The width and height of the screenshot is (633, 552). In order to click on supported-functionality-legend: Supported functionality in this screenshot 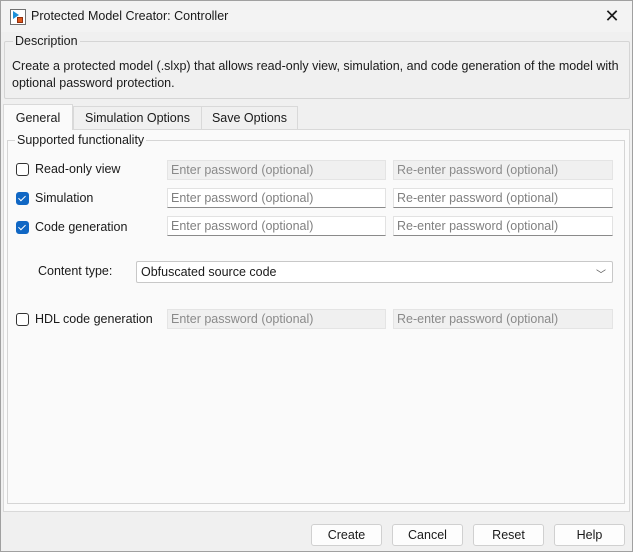, I will do `click(81, 140)`.